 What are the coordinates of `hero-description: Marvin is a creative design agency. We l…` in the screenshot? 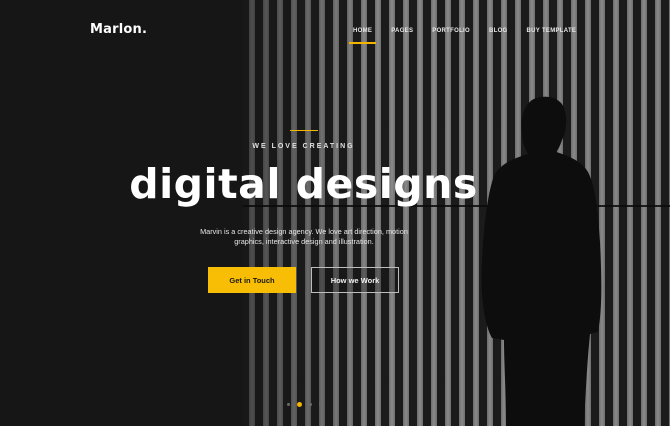 It's located at (304, 236).